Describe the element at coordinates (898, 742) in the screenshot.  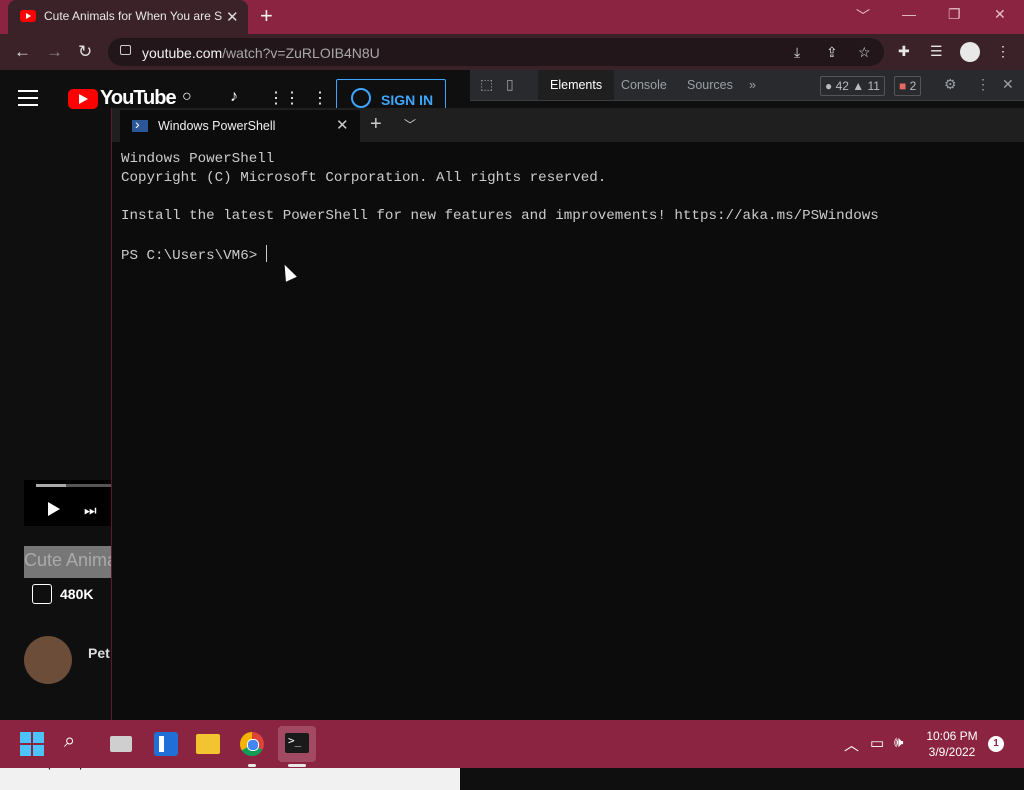
I see `volume-icon: 🕪` at that location.